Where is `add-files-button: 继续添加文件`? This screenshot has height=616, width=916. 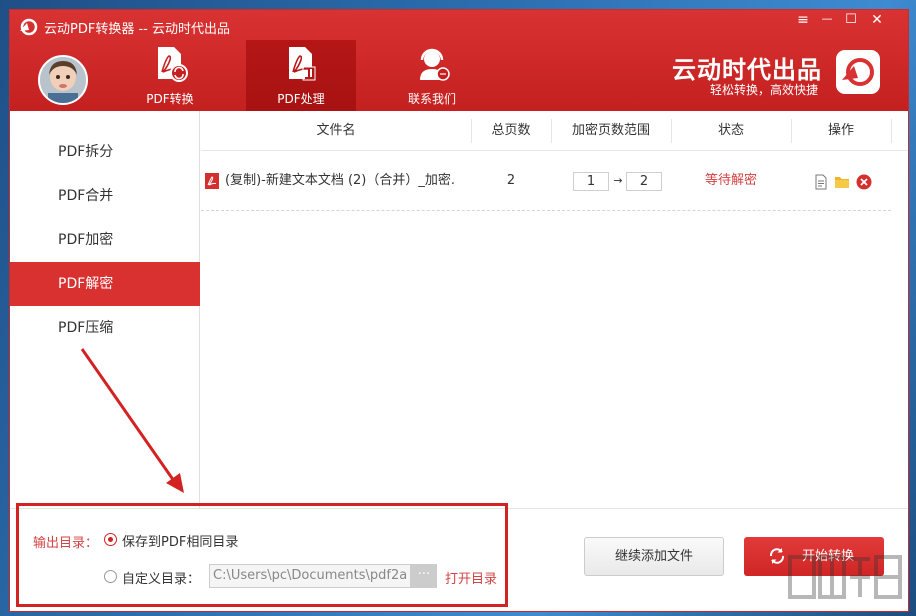
add-files-button: 继续添加文件 is located at coordinates (654, 556).